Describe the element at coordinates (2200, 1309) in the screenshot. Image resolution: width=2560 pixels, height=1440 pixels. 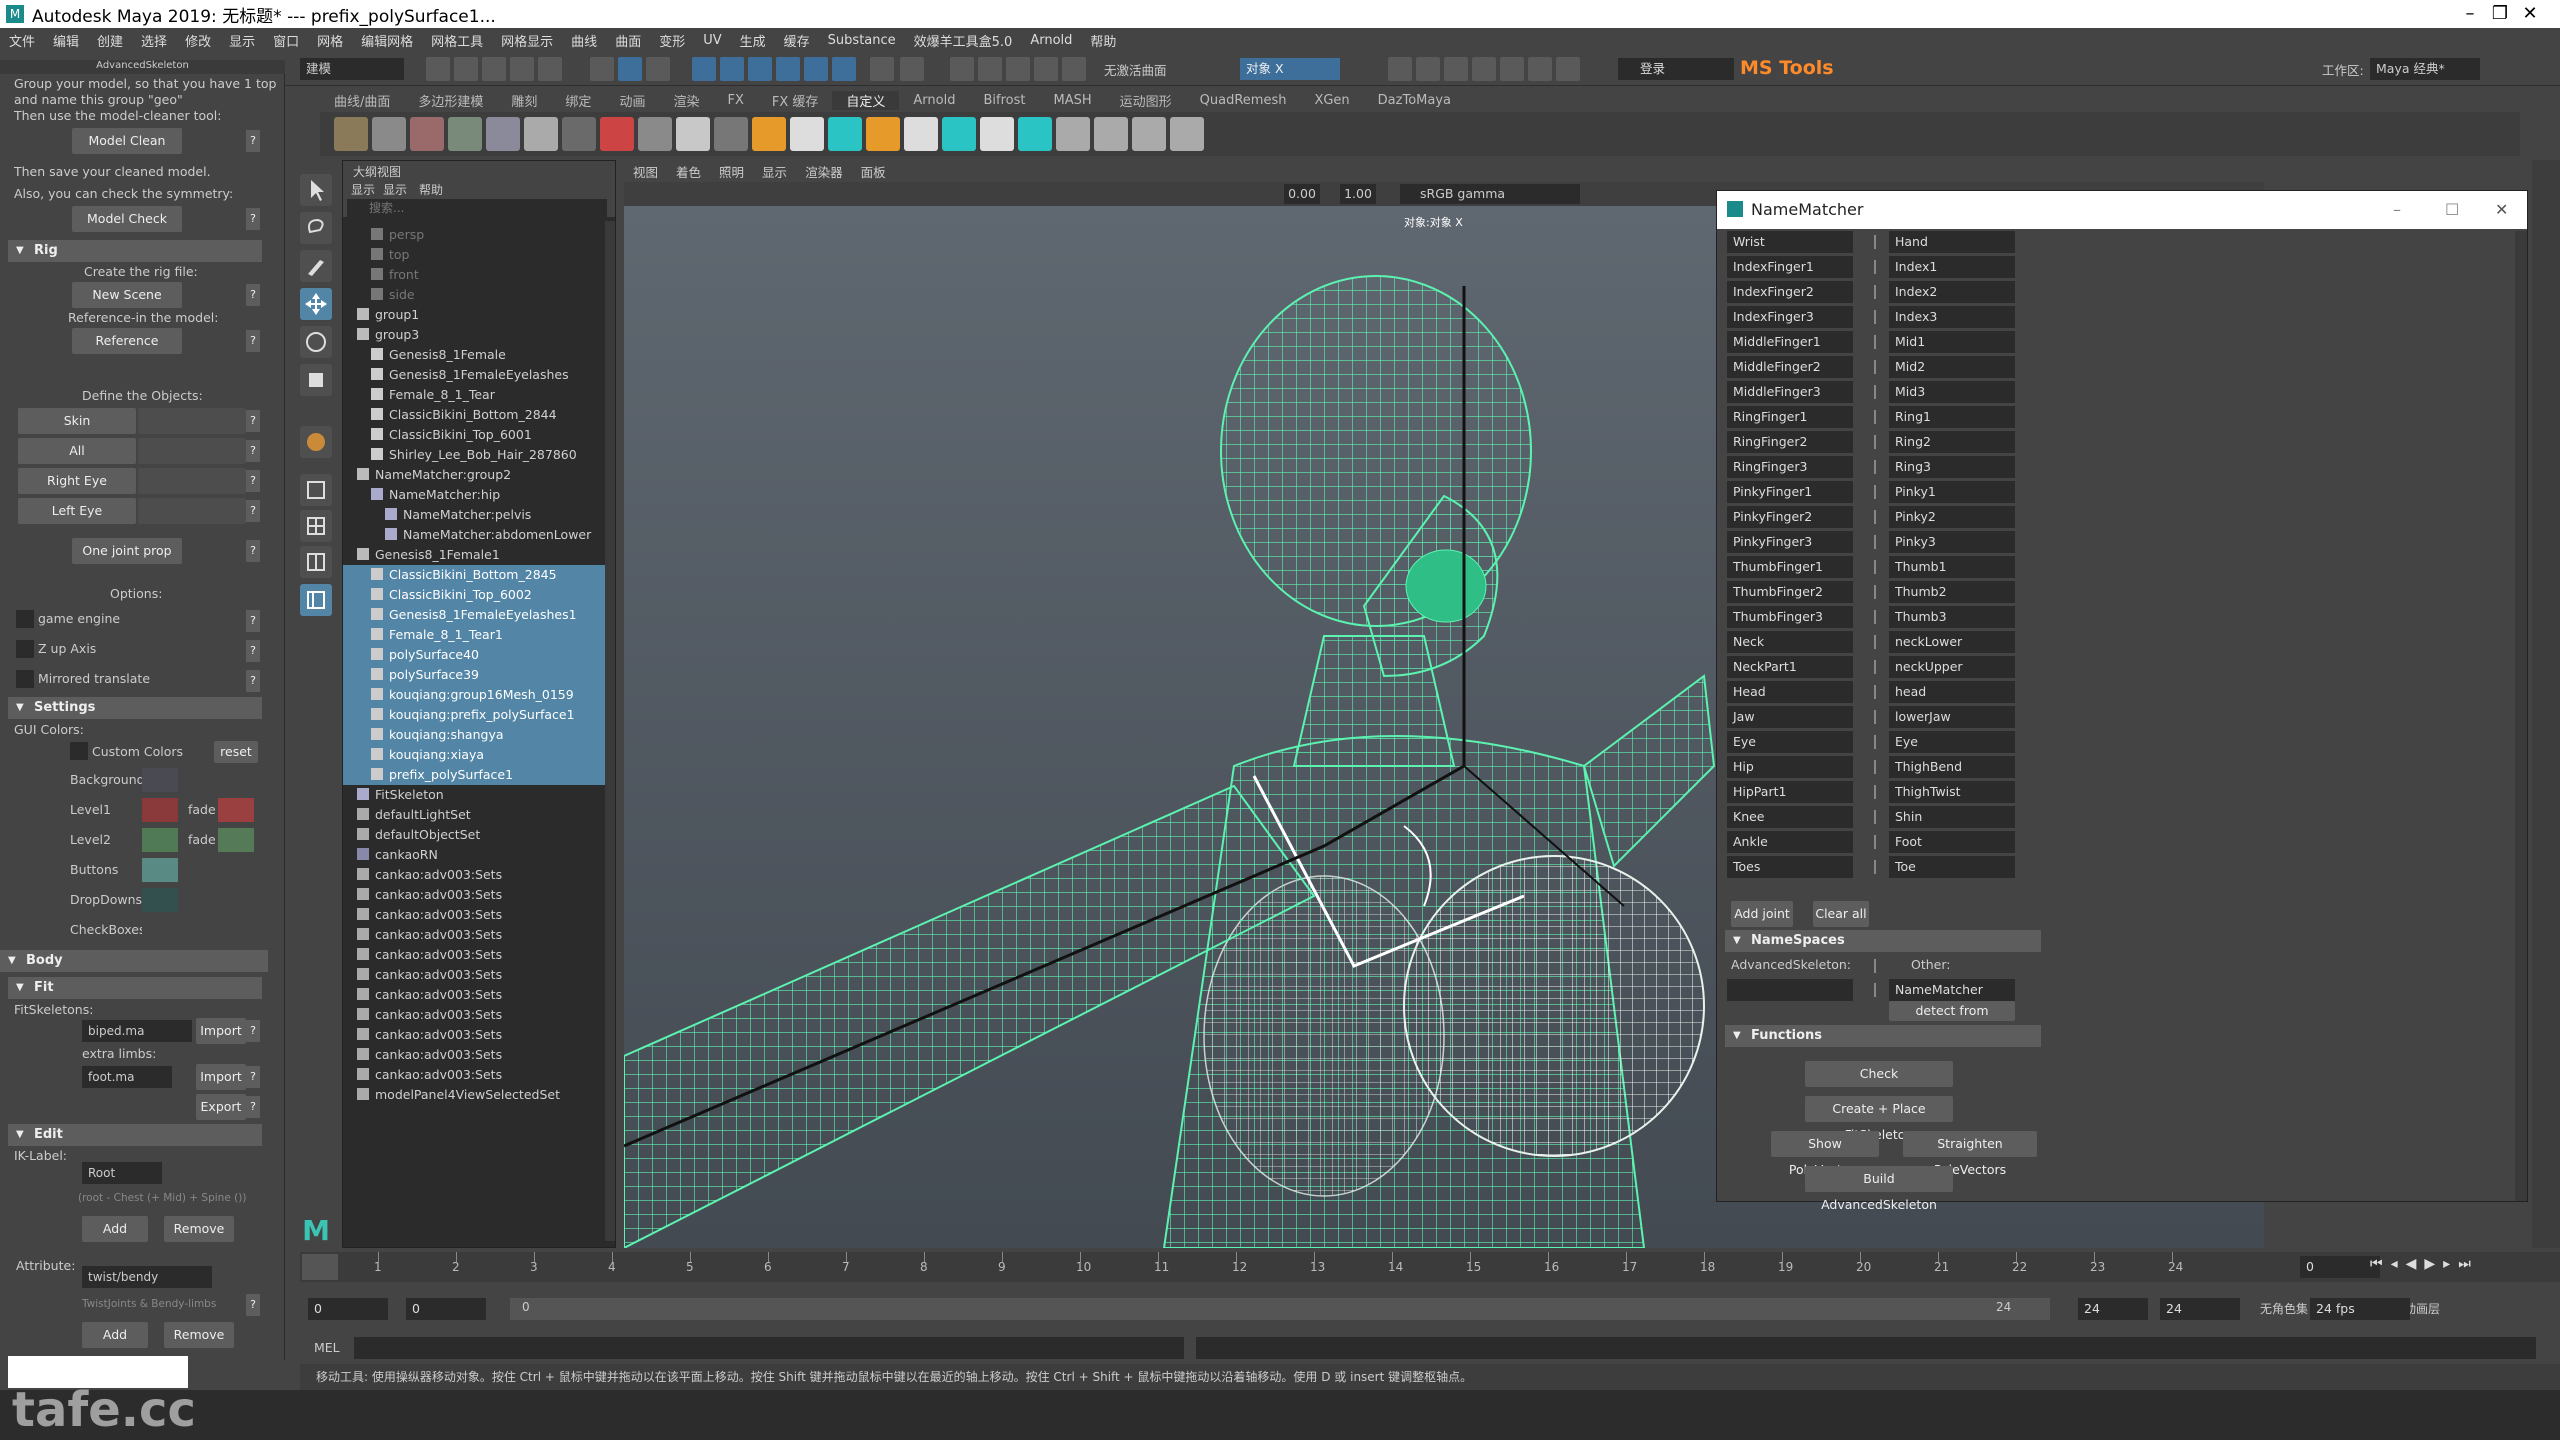
I see `anim-end-field: 24` at that location.